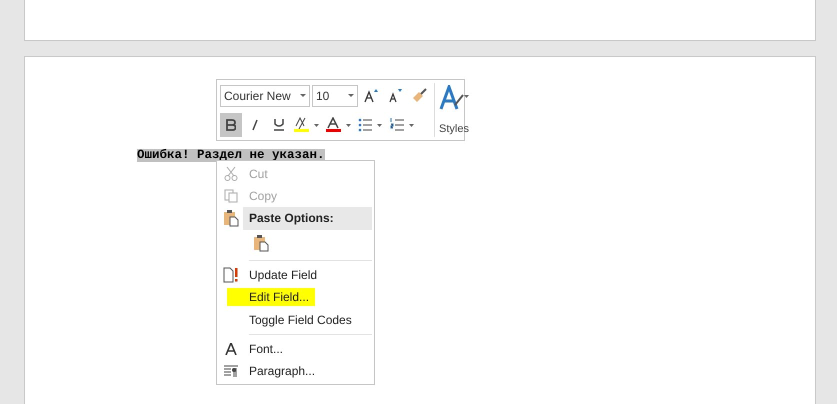 Image resolution: width=837 pixels, height=404 pixels. I want to click on grow-font-icon, so click(371, 95).